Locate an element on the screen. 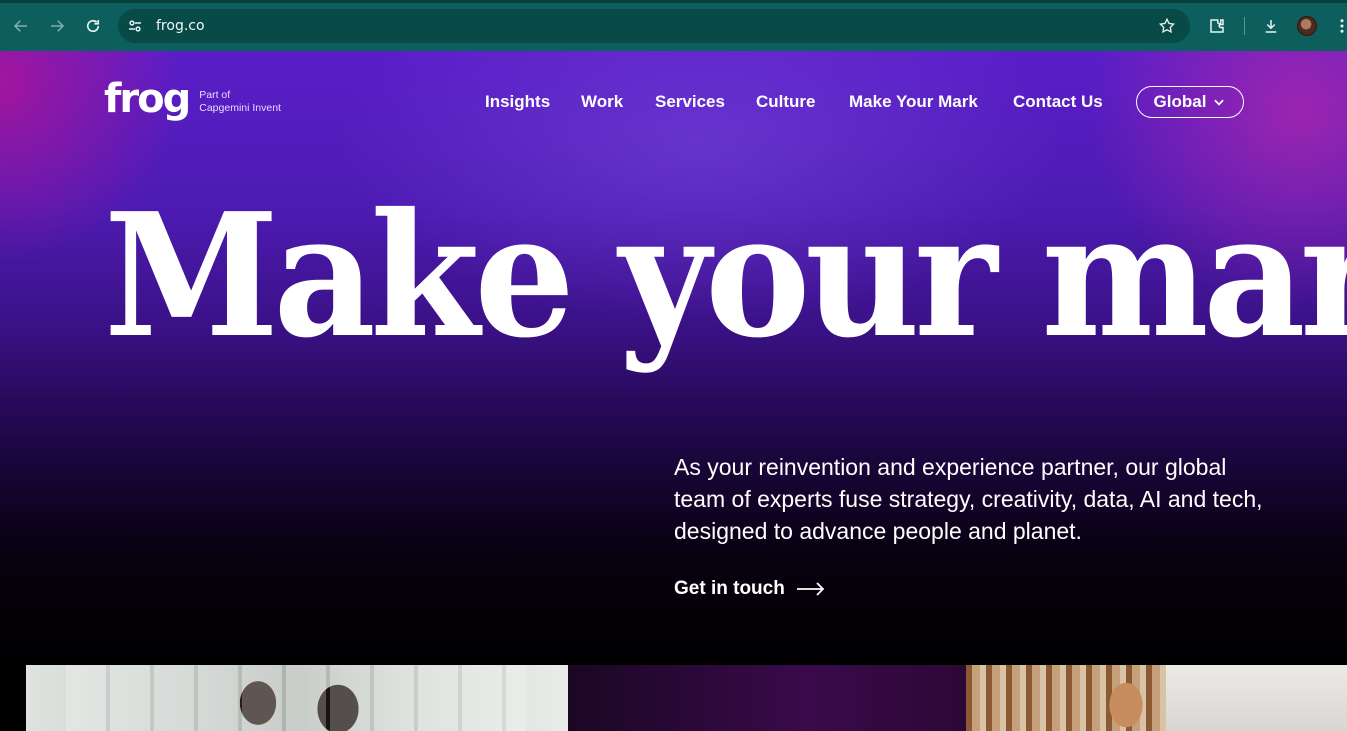 The width and height of the screenshot is (1347, 731). nav-insights: Insights is located at coordinates (517, 102).